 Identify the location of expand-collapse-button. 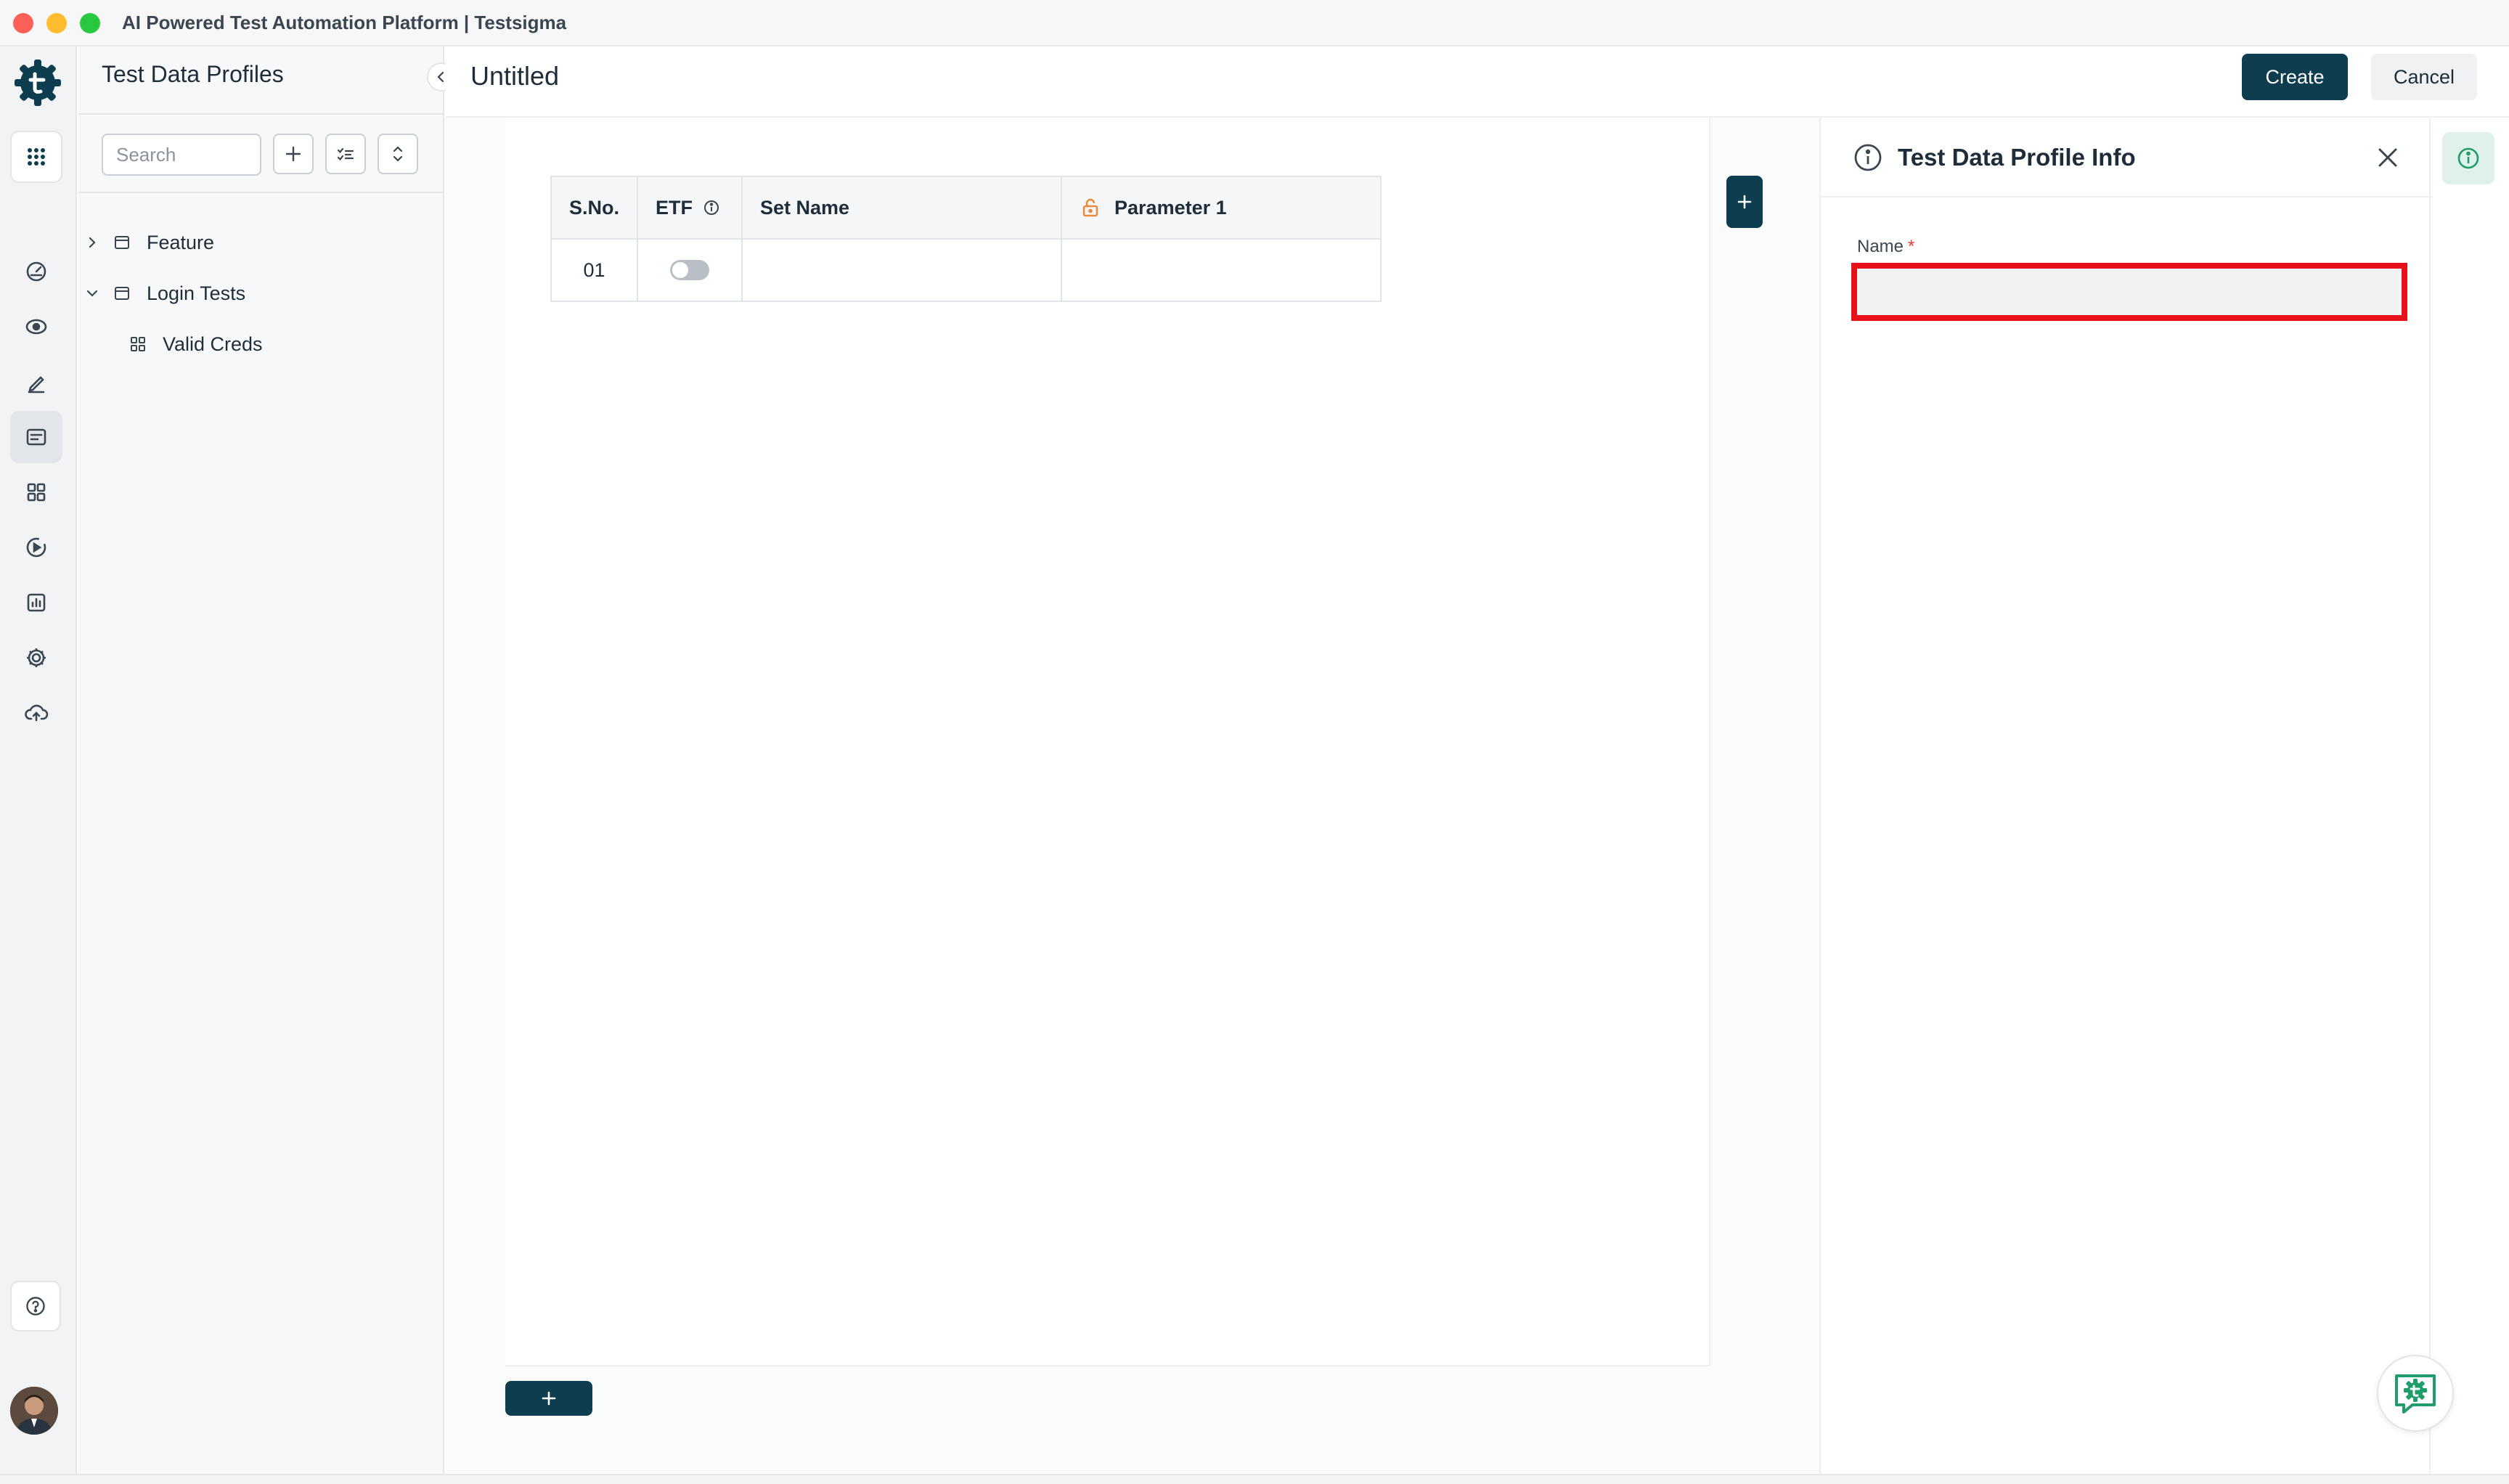
(398, 154).